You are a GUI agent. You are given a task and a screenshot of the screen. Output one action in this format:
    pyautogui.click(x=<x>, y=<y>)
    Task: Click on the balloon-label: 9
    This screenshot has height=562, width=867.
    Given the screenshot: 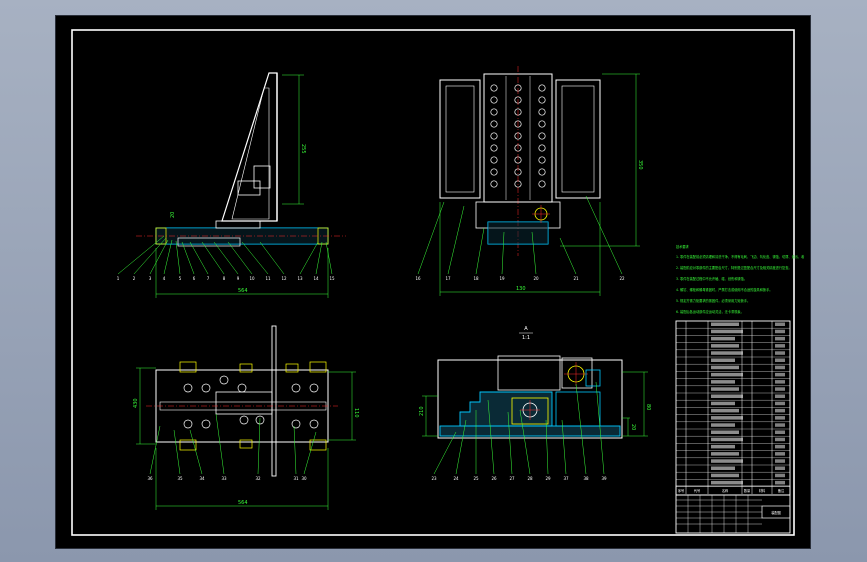 What is the action you would take?
    pyautogui.click(x=238, y=278)
    